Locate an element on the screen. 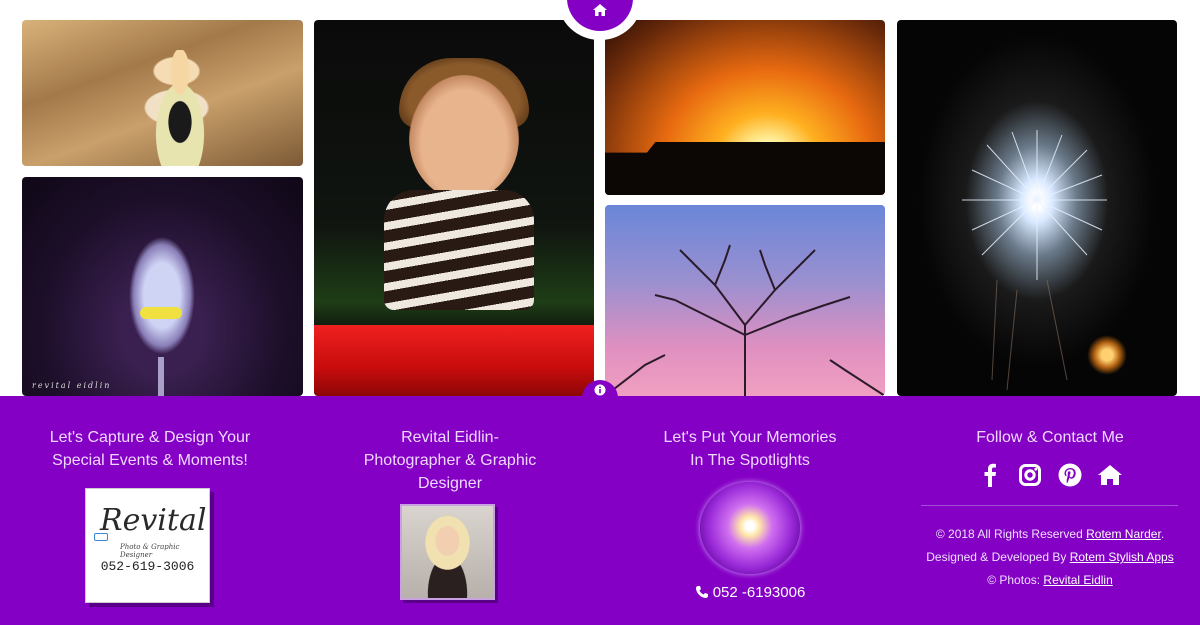 The width and height of the screenshot is (1200, 625). glass-shape is located at coordinates (162, 302).